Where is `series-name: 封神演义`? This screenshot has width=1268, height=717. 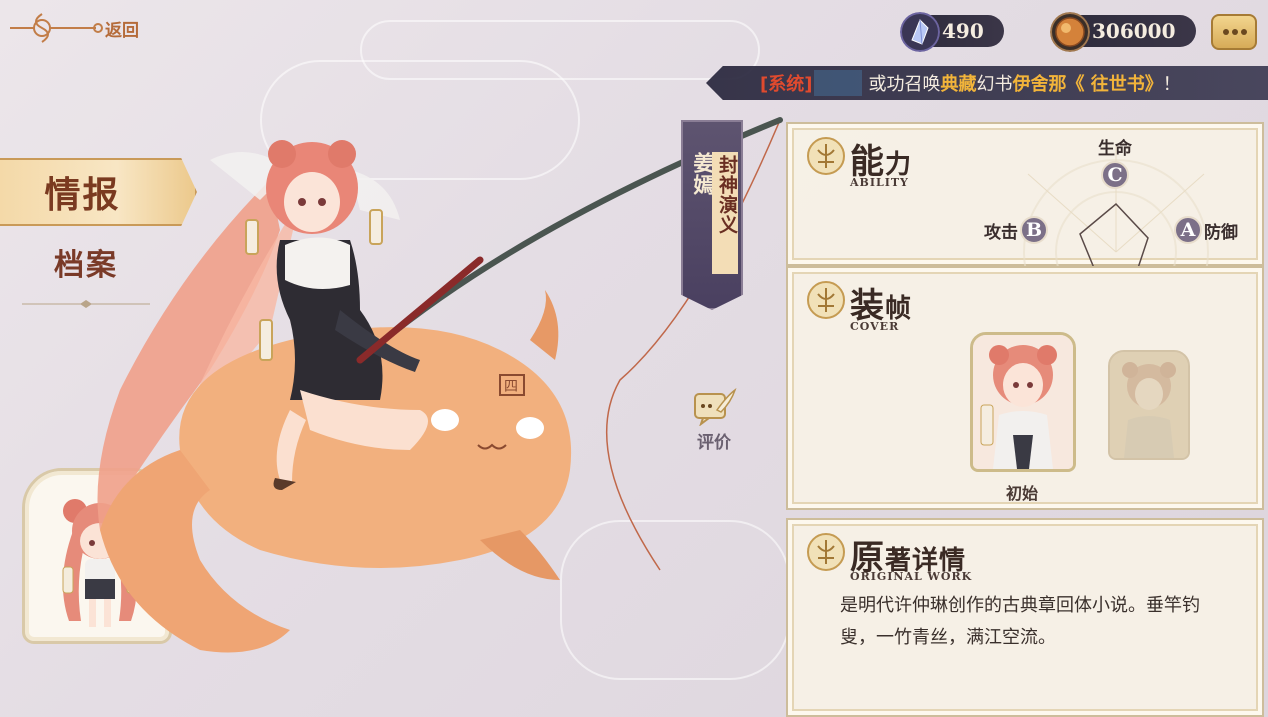 series-name: 封神演义 is located at coordinates (727, 195).